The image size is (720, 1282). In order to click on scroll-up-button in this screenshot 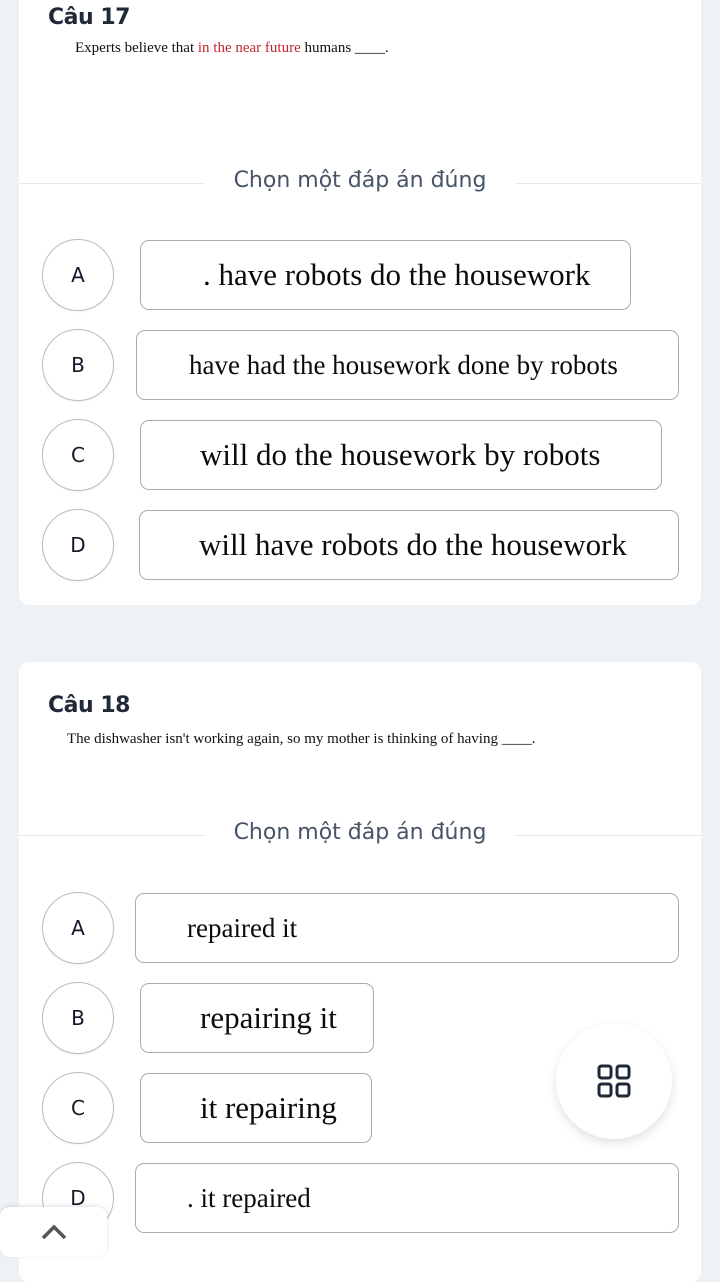, I will do `click(53, 1232)`.